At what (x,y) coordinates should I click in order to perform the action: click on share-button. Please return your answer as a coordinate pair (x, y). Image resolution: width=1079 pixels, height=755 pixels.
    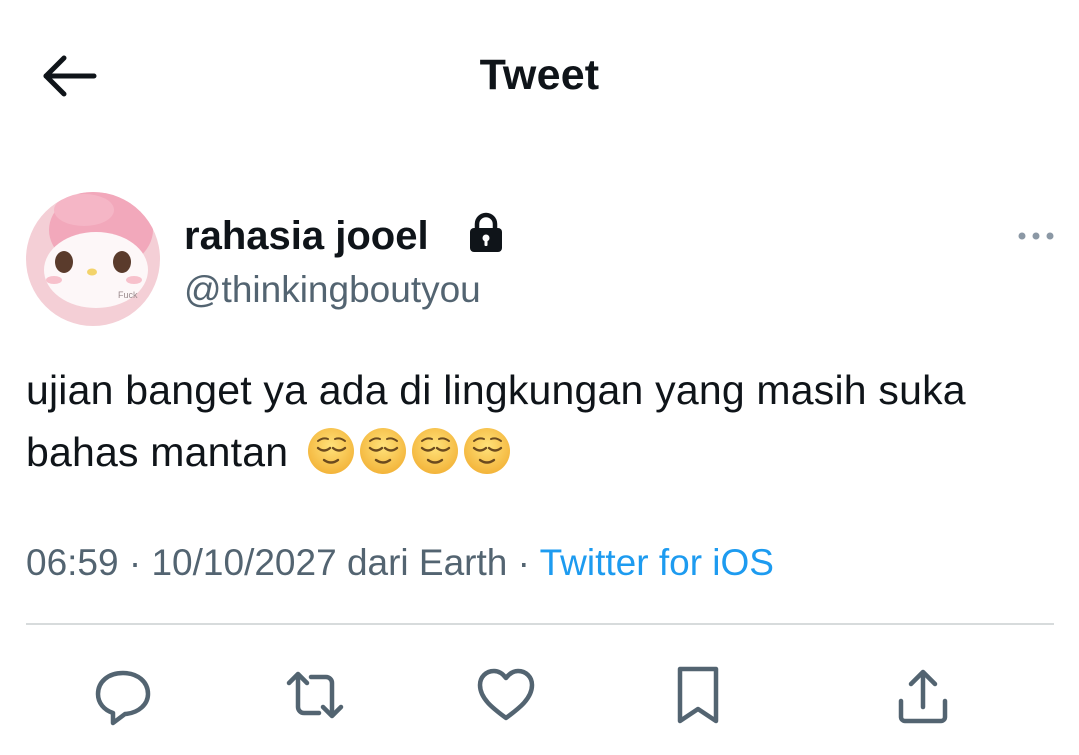
    Looking at the image, I should click on (923, 695).